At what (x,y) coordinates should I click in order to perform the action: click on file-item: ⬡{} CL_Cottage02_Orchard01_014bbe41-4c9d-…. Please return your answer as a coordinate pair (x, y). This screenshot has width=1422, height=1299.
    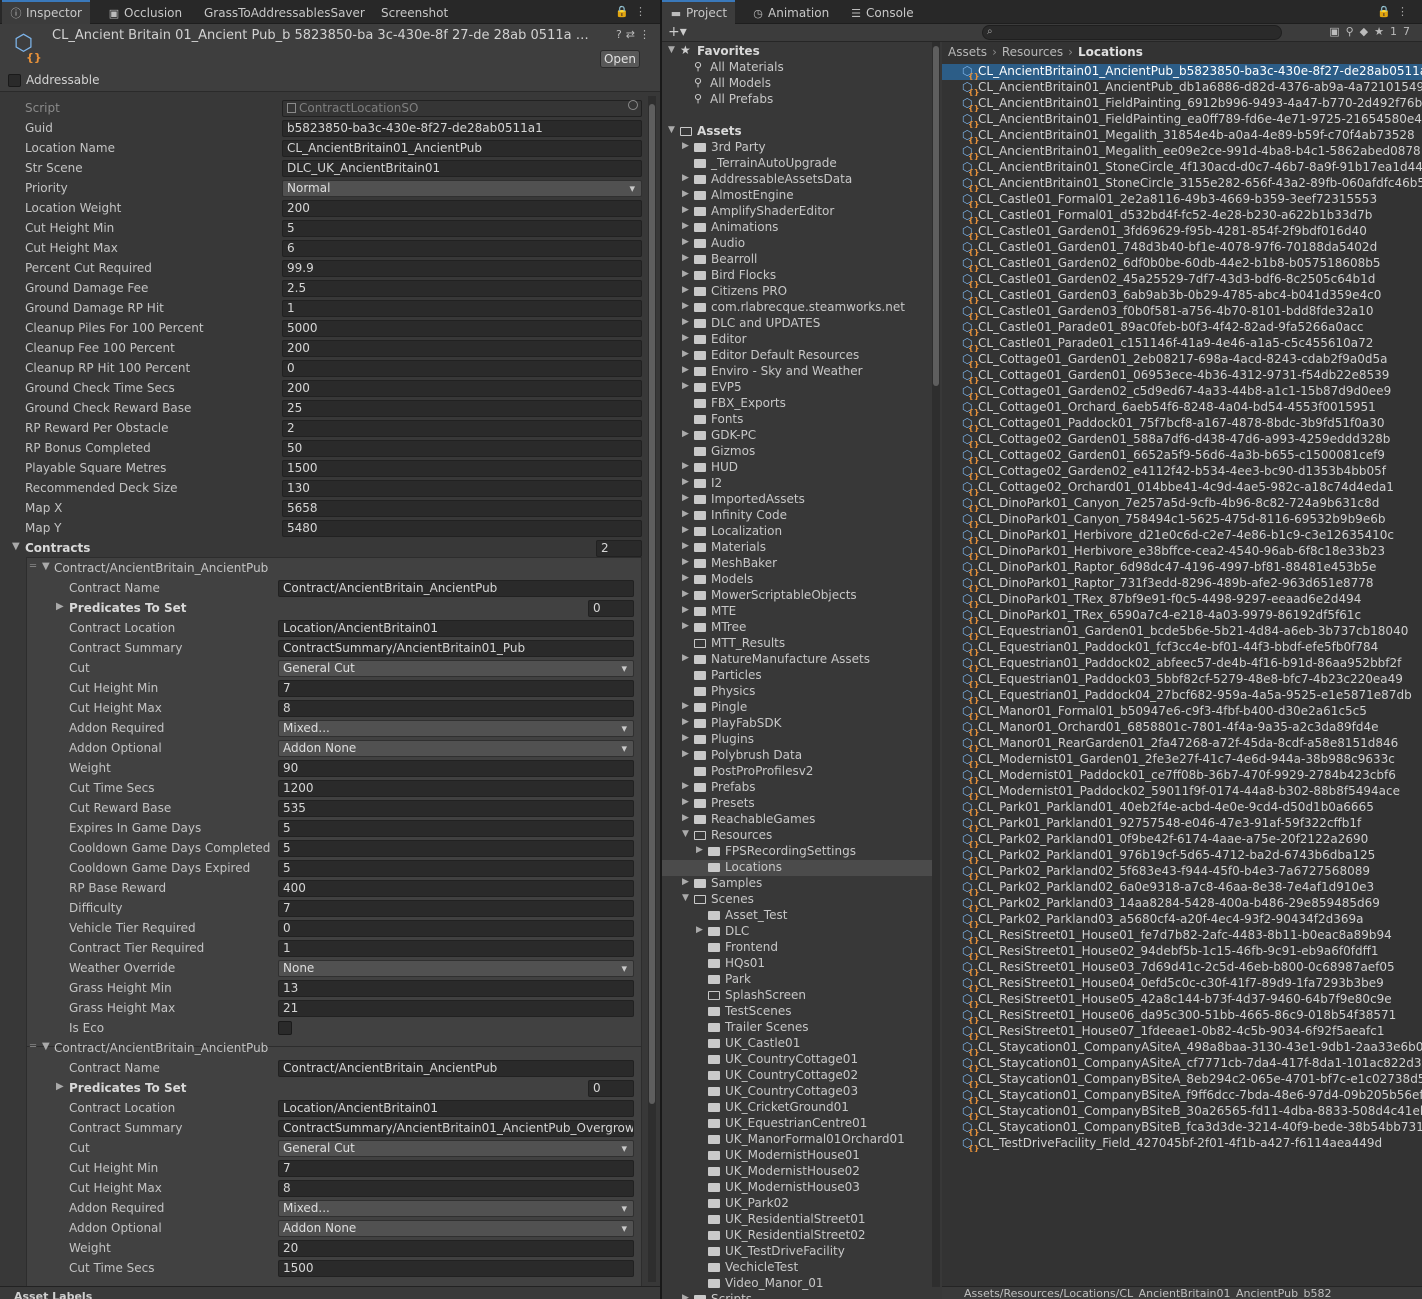
    Looking at the image, I should click on (1182, 488).